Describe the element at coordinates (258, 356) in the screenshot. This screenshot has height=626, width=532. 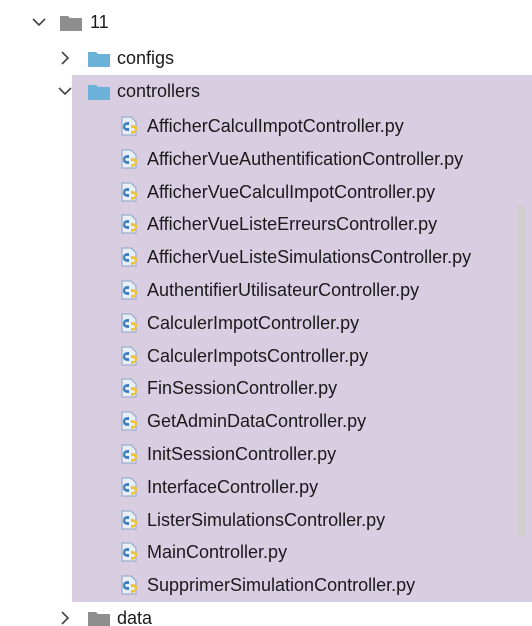
I see `file-label: CalculerImpotsController.py` at that location.